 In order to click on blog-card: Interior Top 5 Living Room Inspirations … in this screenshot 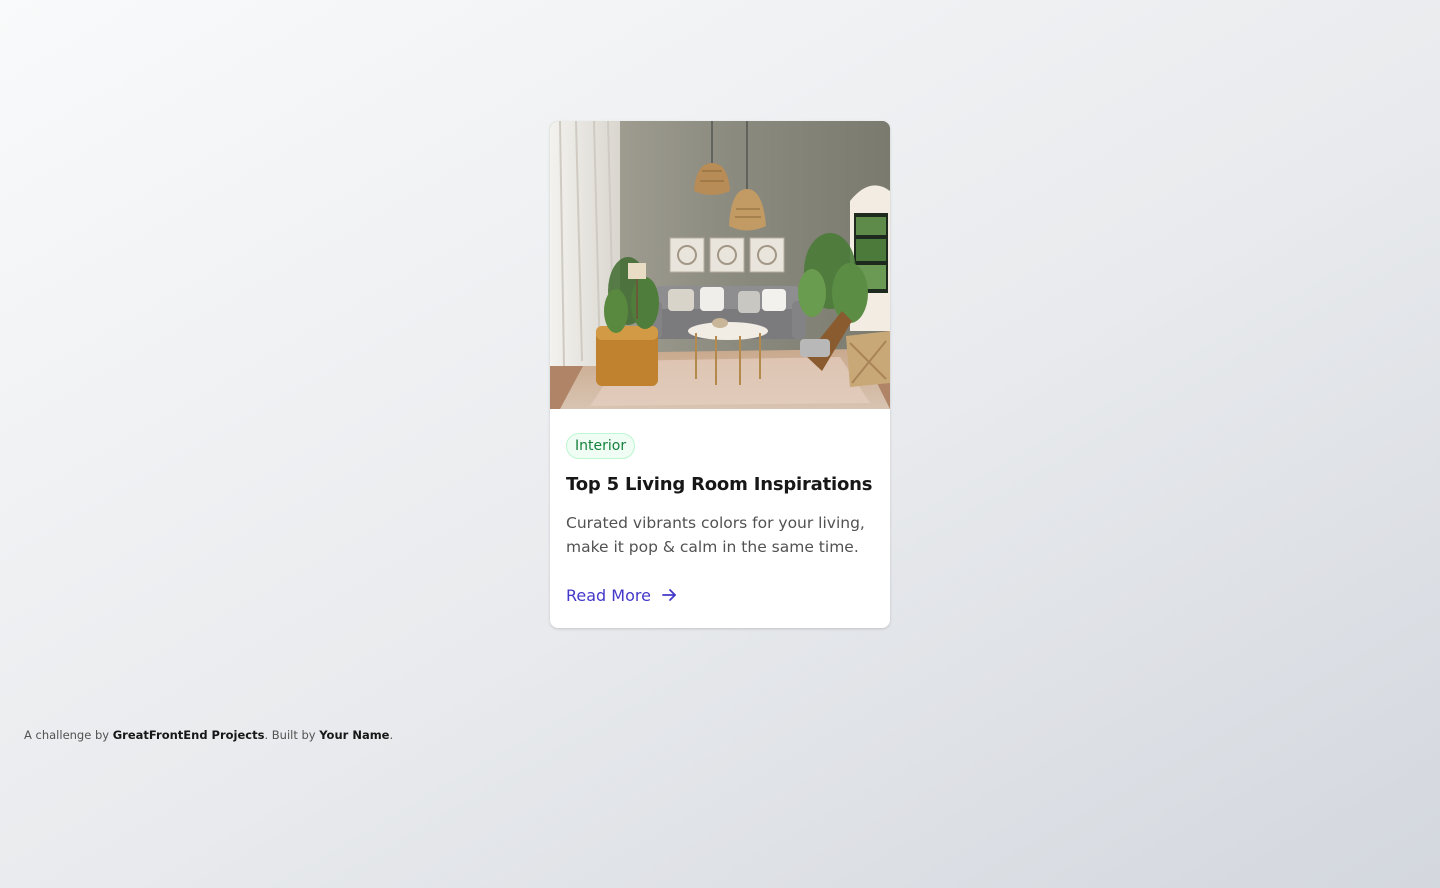, I will do `click(720, 374)`.